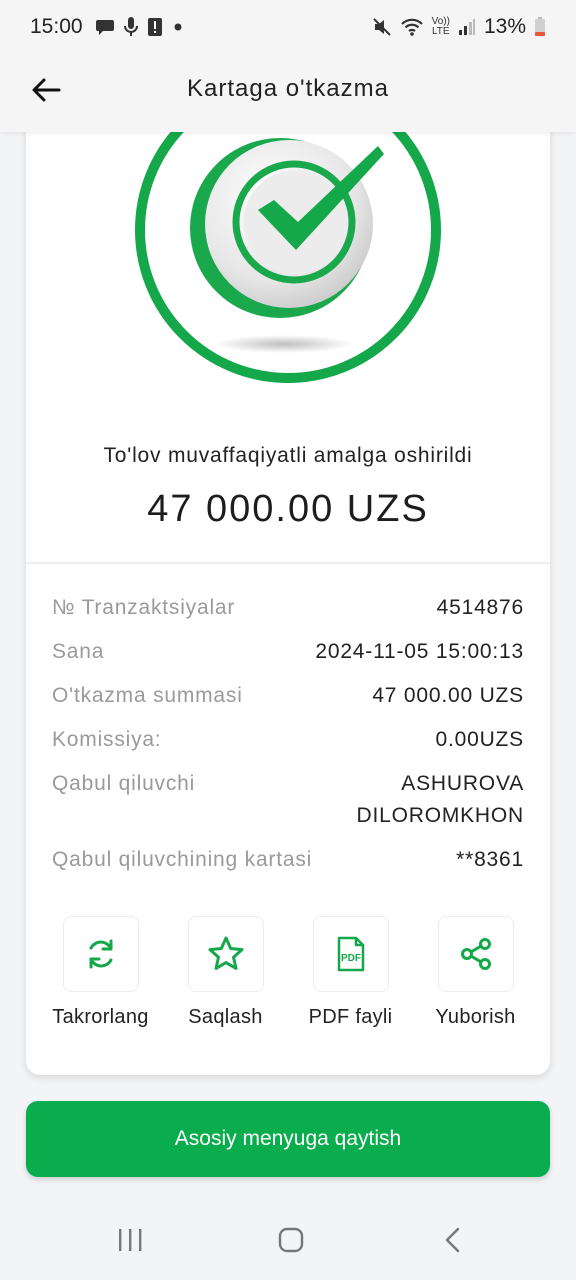 Image resolution: width=576 pixels, height=1280 pixels. I want to click on detail-label: Sana, so click(78, 651).